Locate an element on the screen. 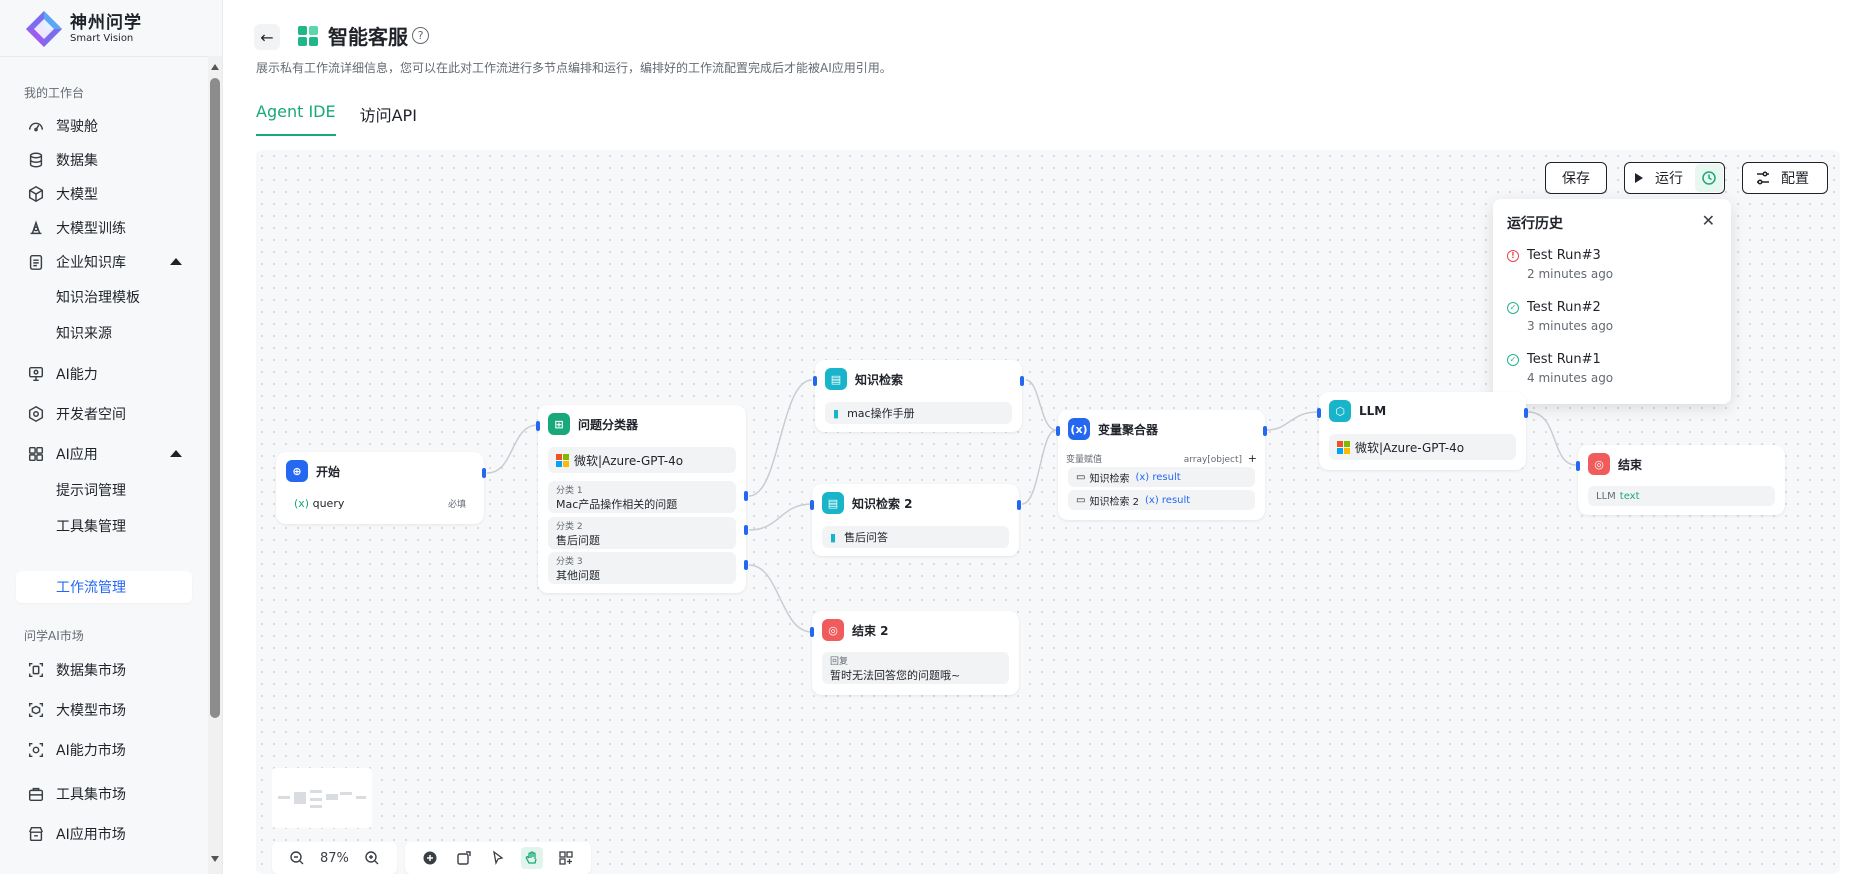 The height and width of the screenshot is (874, 1853). run-button: 运行 is located at coordinates (1674, 178).